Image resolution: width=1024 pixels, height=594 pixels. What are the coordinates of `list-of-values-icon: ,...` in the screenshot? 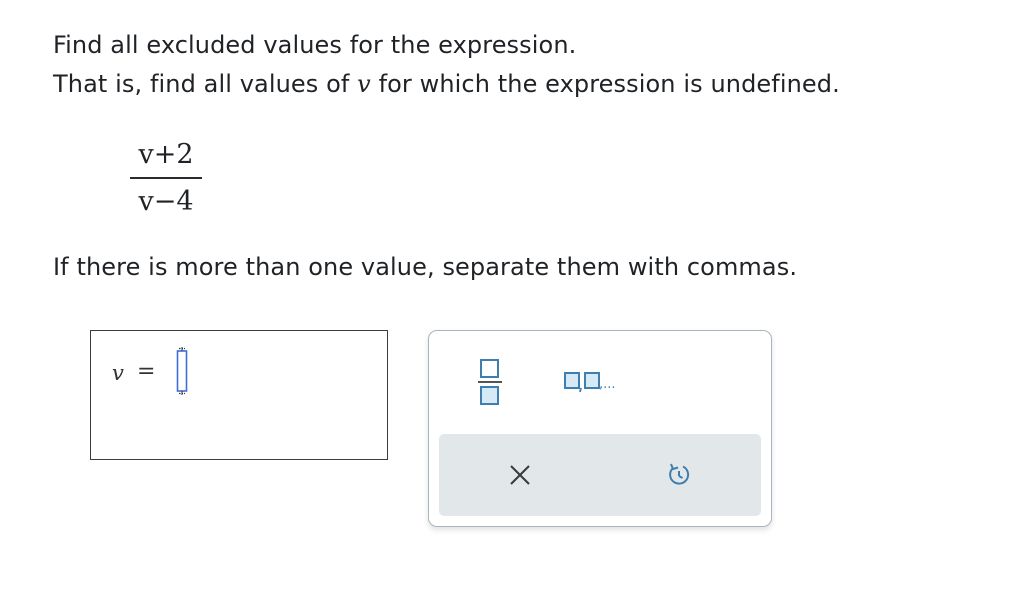 It's located at (598, 382).